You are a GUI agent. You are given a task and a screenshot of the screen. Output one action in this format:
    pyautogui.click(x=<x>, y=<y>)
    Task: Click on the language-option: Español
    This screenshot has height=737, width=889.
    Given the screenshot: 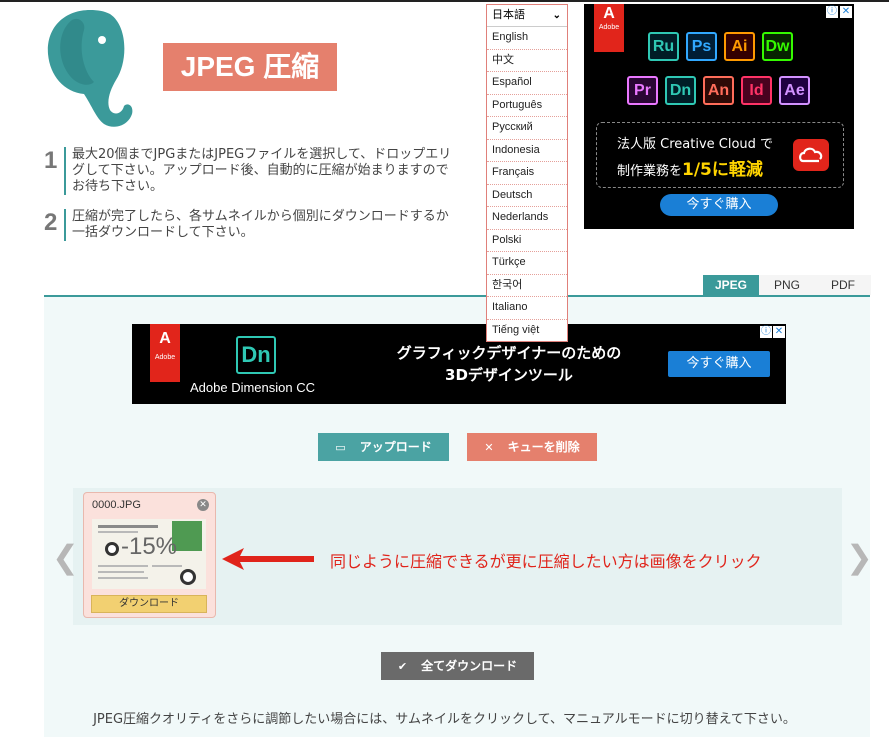 What is the action you would take?
    pyautogui.click(x=527, y=83)
    